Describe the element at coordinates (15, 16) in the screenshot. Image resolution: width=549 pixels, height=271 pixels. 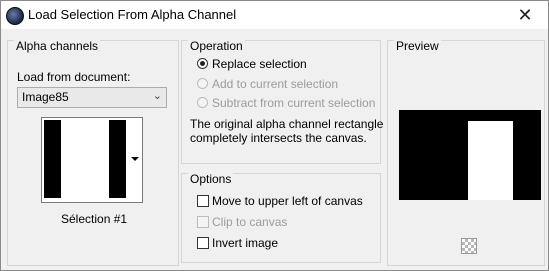
I see `app-icon` at that location.